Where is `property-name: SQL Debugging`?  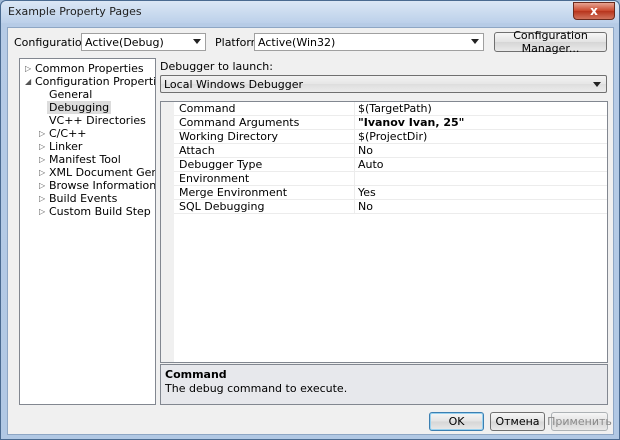
property-name: SQL Debugging is located at coordinates (222, 206).